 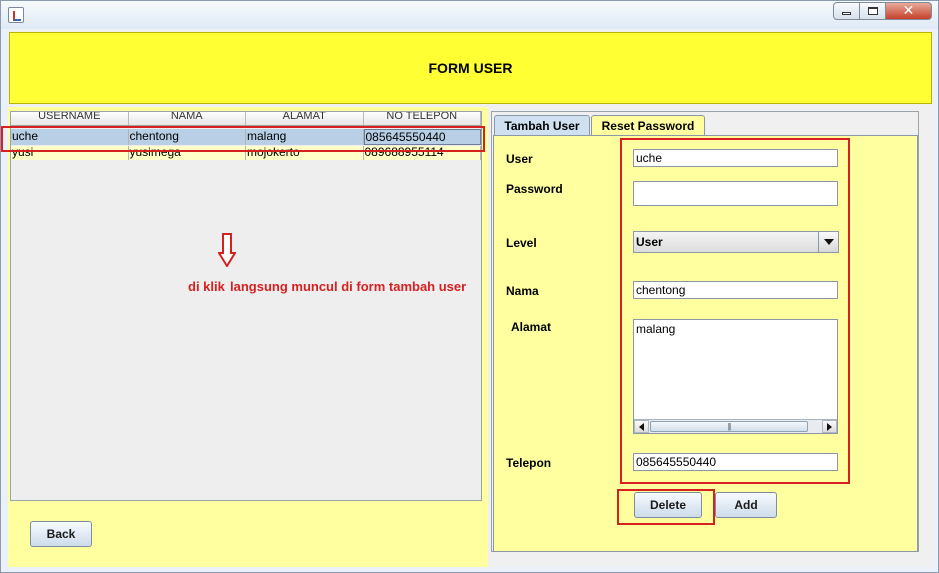 What do you see at coordinates (746, 505) in the screenshot?
I see `add-button: Add` at bounding box center [746, 505].